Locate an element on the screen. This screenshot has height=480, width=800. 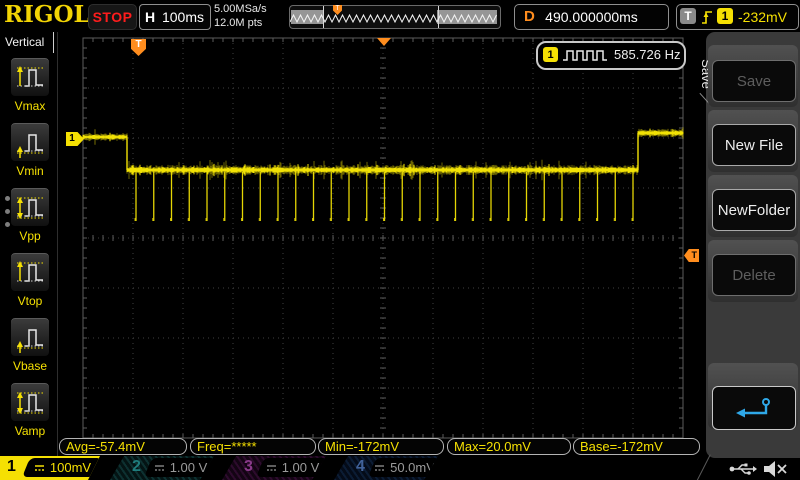
trigger-status-box: T 1 -232mV is located at coordinates (737, 17).